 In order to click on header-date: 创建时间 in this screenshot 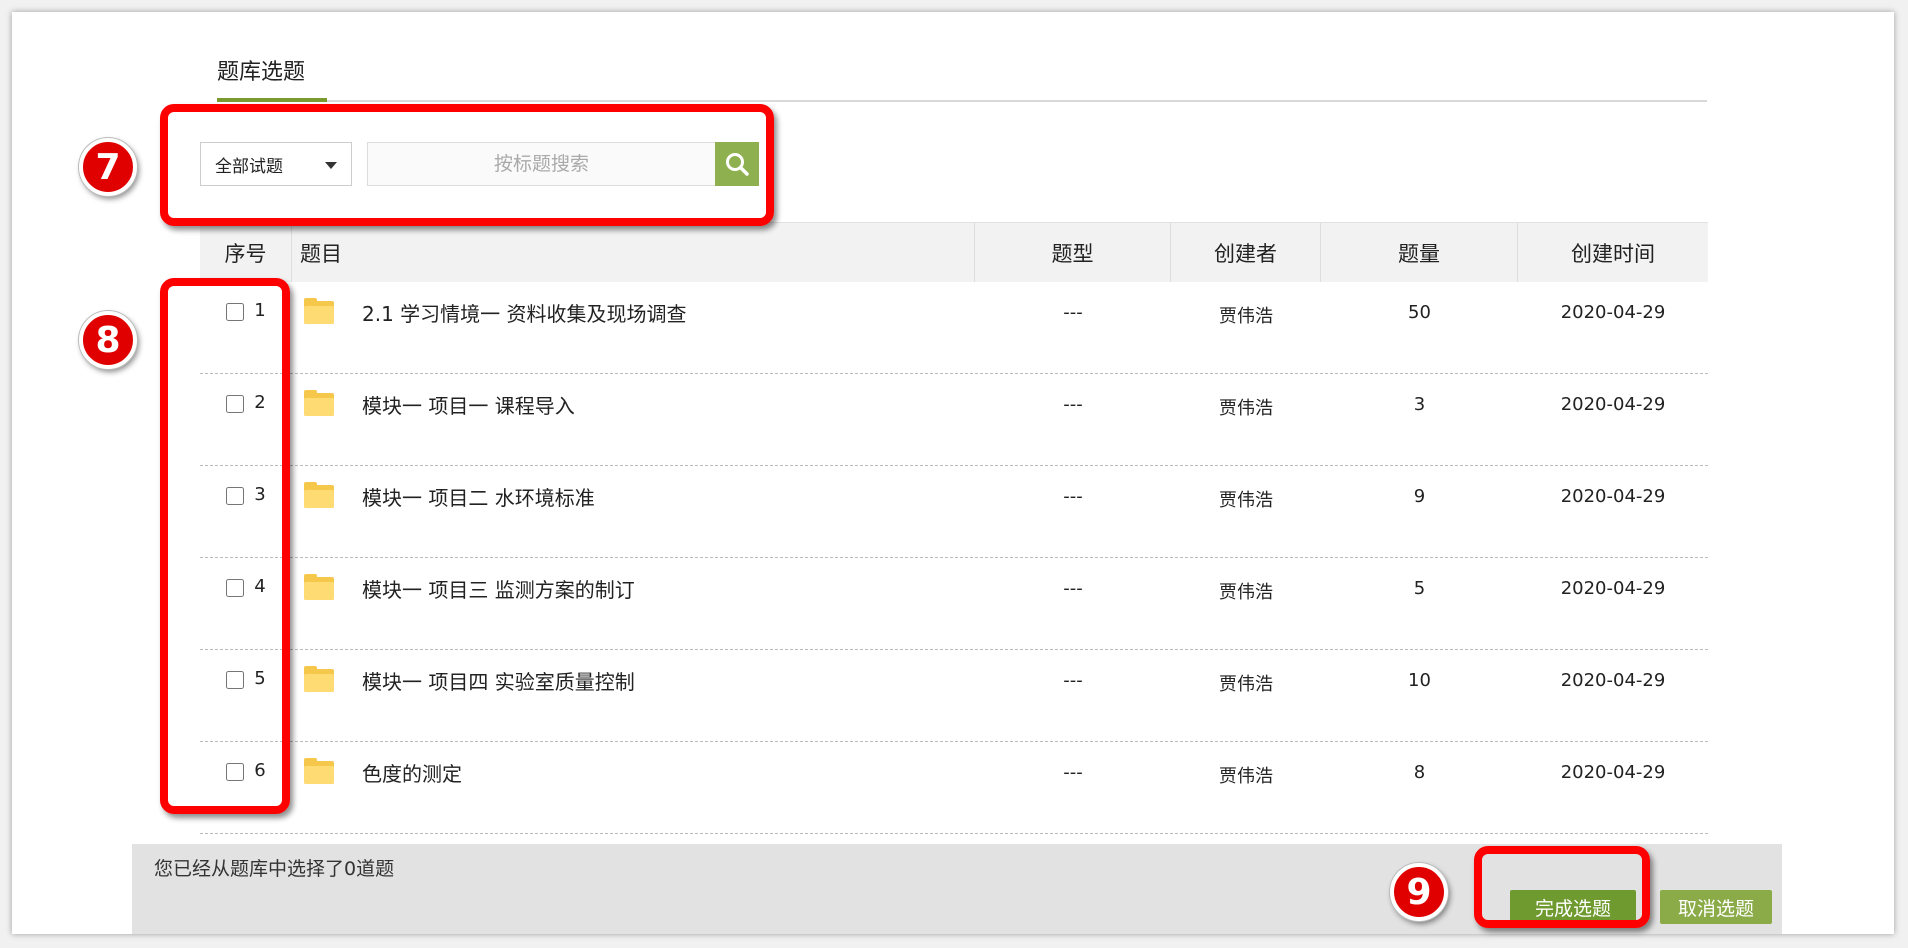, I will do `click(1613, 253)`.